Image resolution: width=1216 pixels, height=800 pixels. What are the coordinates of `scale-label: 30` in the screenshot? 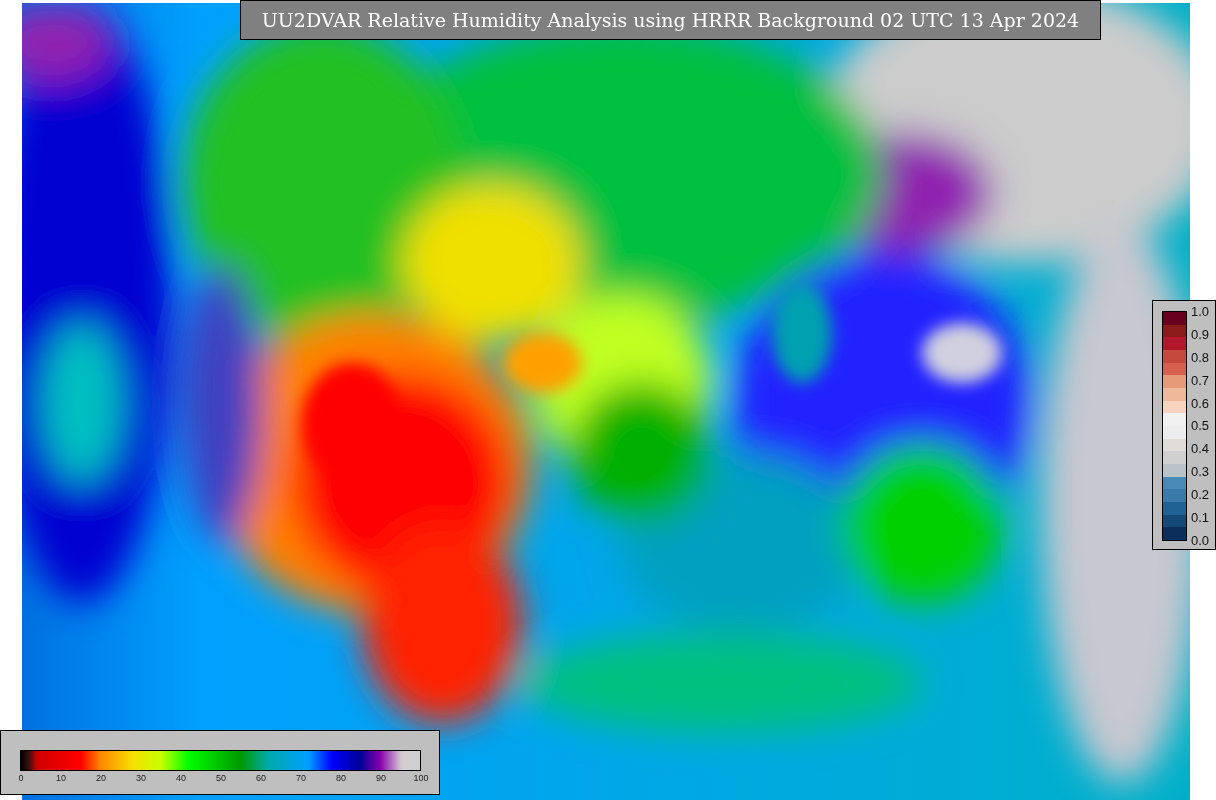 It's located at (141, 778).